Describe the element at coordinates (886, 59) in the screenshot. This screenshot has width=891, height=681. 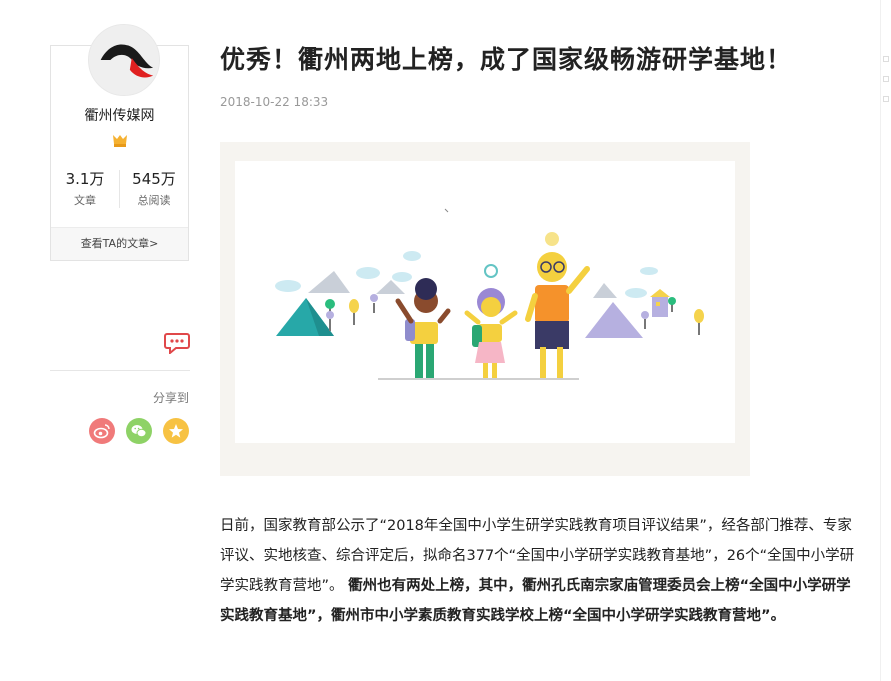
I see `scroll-marker-top` at that location.